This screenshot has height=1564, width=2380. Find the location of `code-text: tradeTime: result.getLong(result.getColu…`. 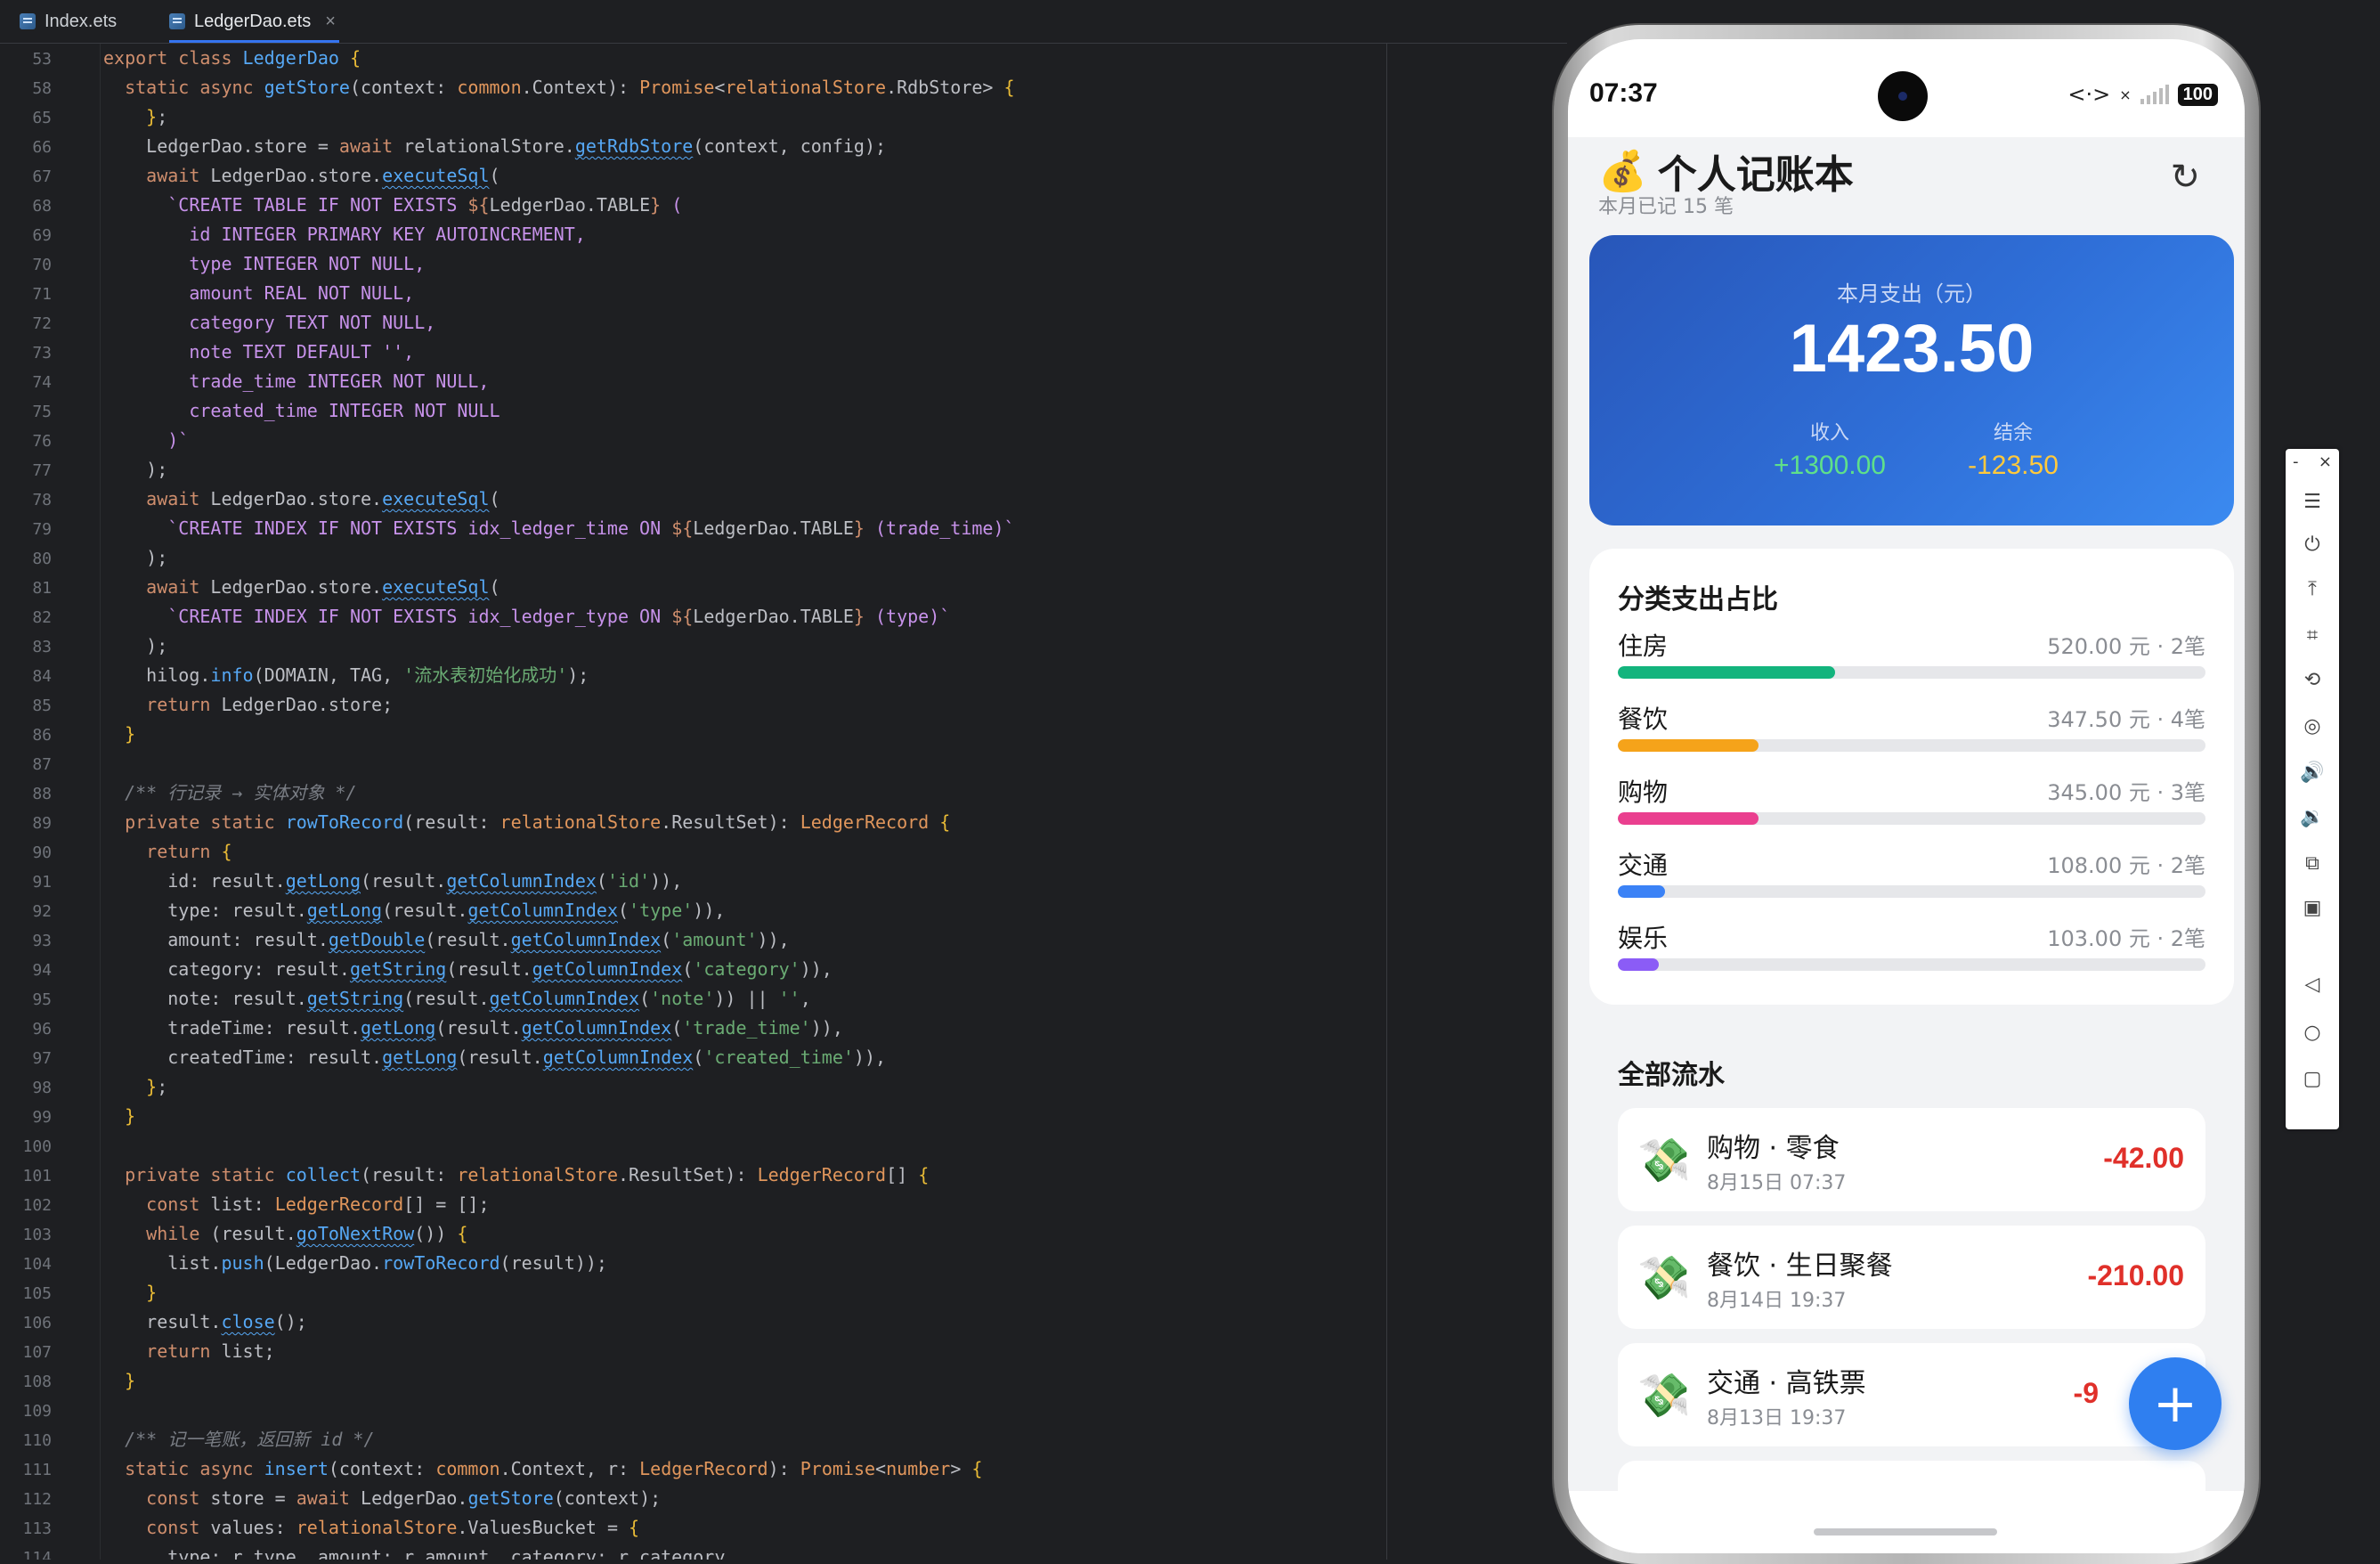

code-text: tradeTime: result.getLong(result.getColu… is located at coordinates (473, 1028).